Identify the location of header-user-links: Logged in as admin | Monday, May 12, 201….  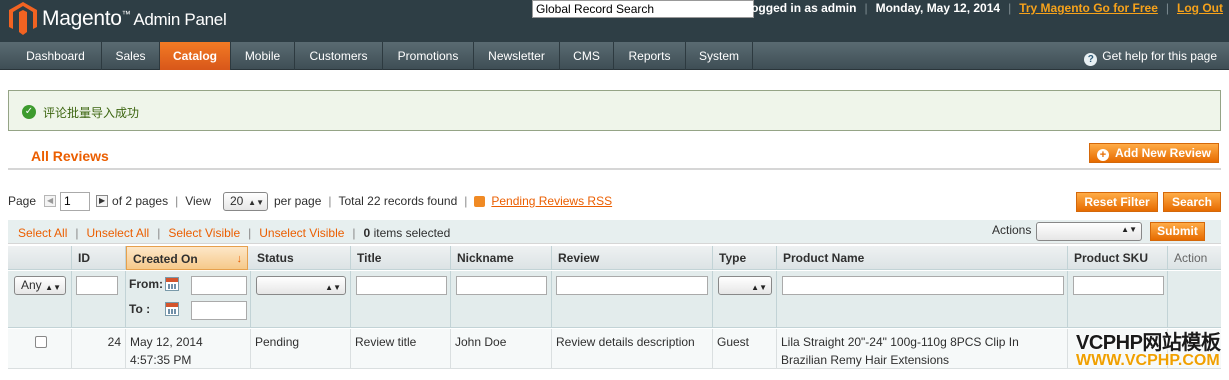
(983, 8).